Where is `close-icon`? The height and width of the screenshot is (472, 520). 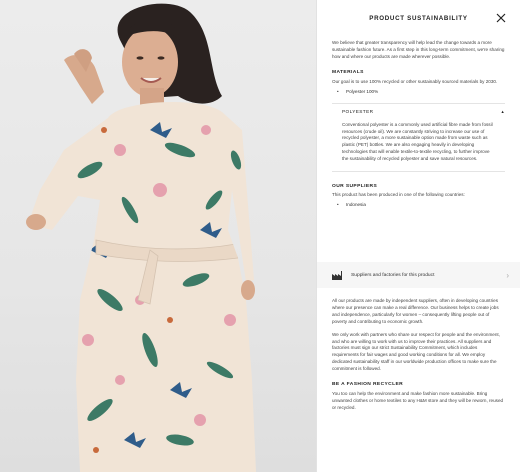 close-icon is located at coordinates (501, 18).